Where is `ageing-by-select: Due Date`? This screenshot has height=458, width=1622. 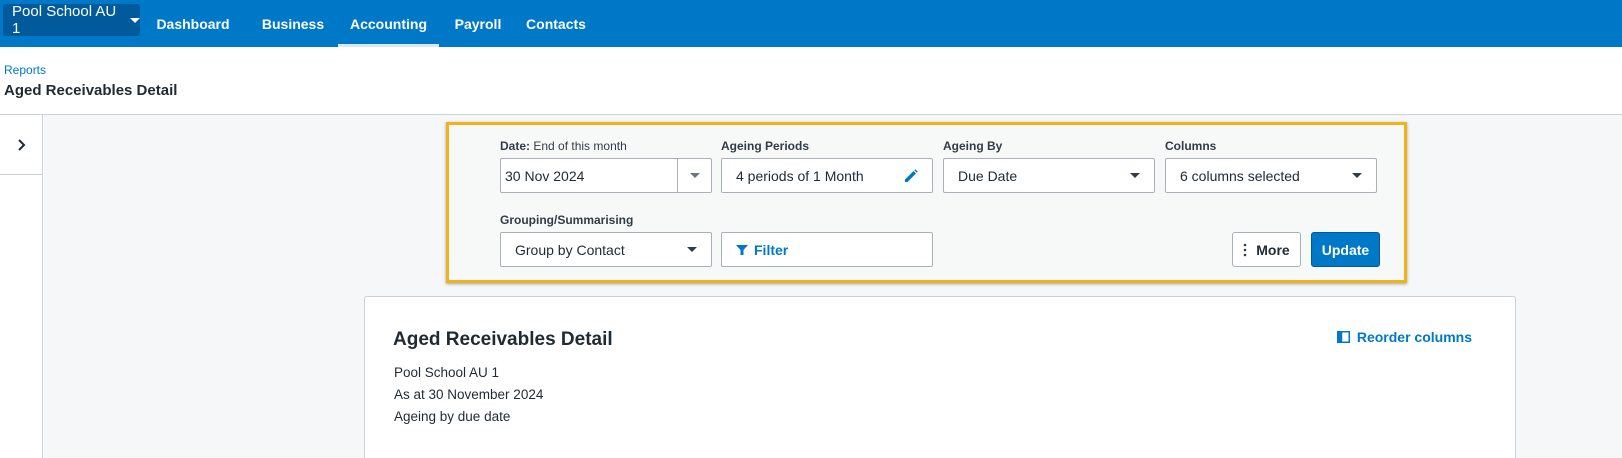 ageing-by-select: Due Date is located at coordinates (1049, 175).